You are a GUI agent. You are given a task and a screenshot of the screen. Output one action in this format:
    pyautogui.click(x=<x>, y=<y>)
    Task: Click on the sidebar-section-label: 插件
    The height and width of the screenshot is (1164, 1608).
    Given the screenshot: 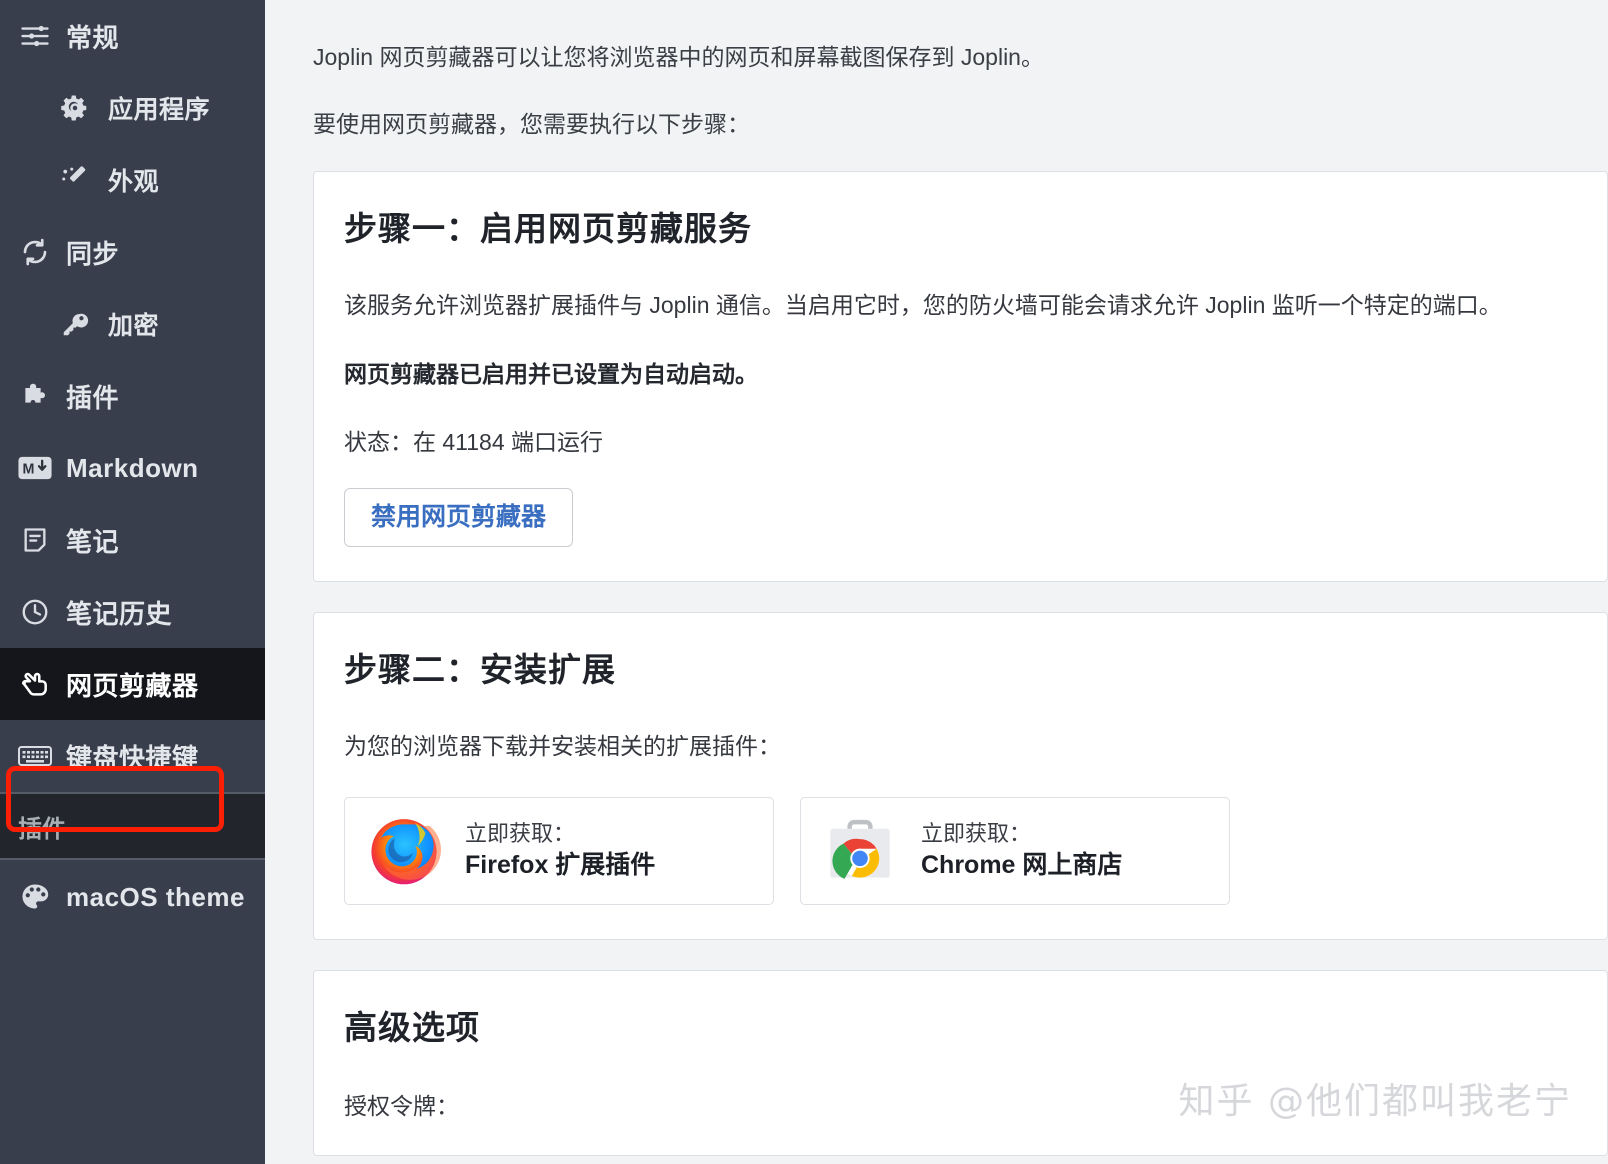 What is the action you would take?
    pyautogui.click(x=42, y=829)
    